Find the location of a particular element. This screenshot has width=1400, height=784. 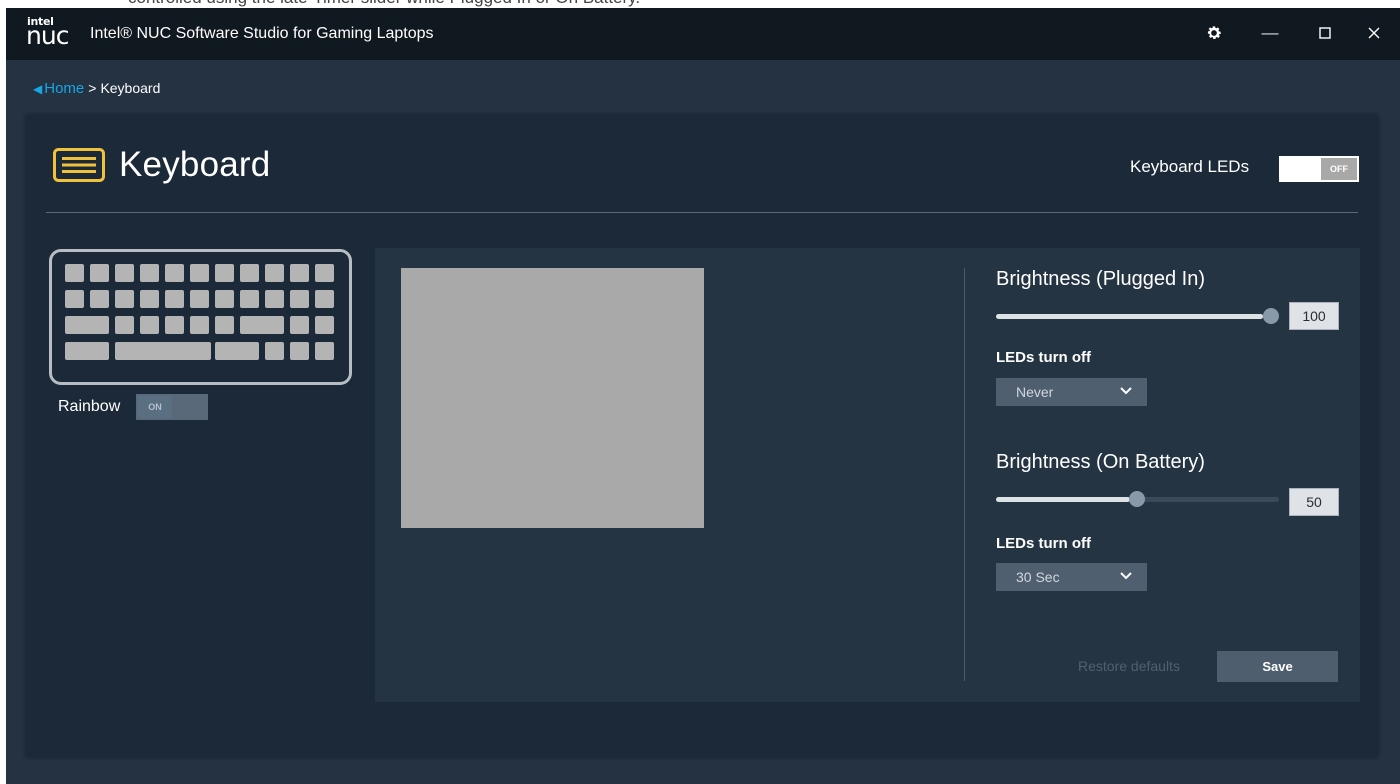

brightness-plugged-title: Brightness (Plugged In) is located at coordinates (1101, 279).